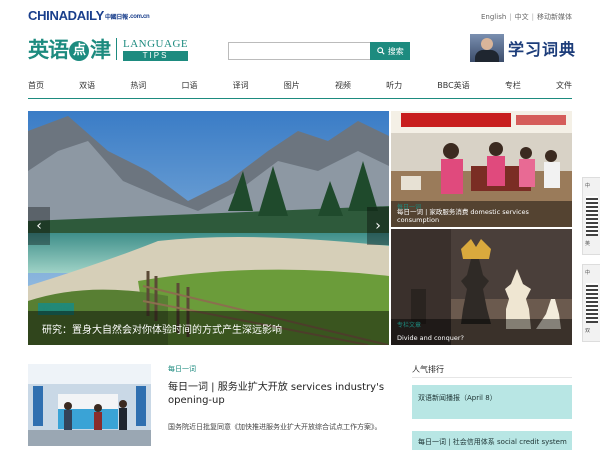 The width and height of the screenshot is (600, 450). I want to click on brand-en: LANGUAGE TIPS, so click(156, 49).